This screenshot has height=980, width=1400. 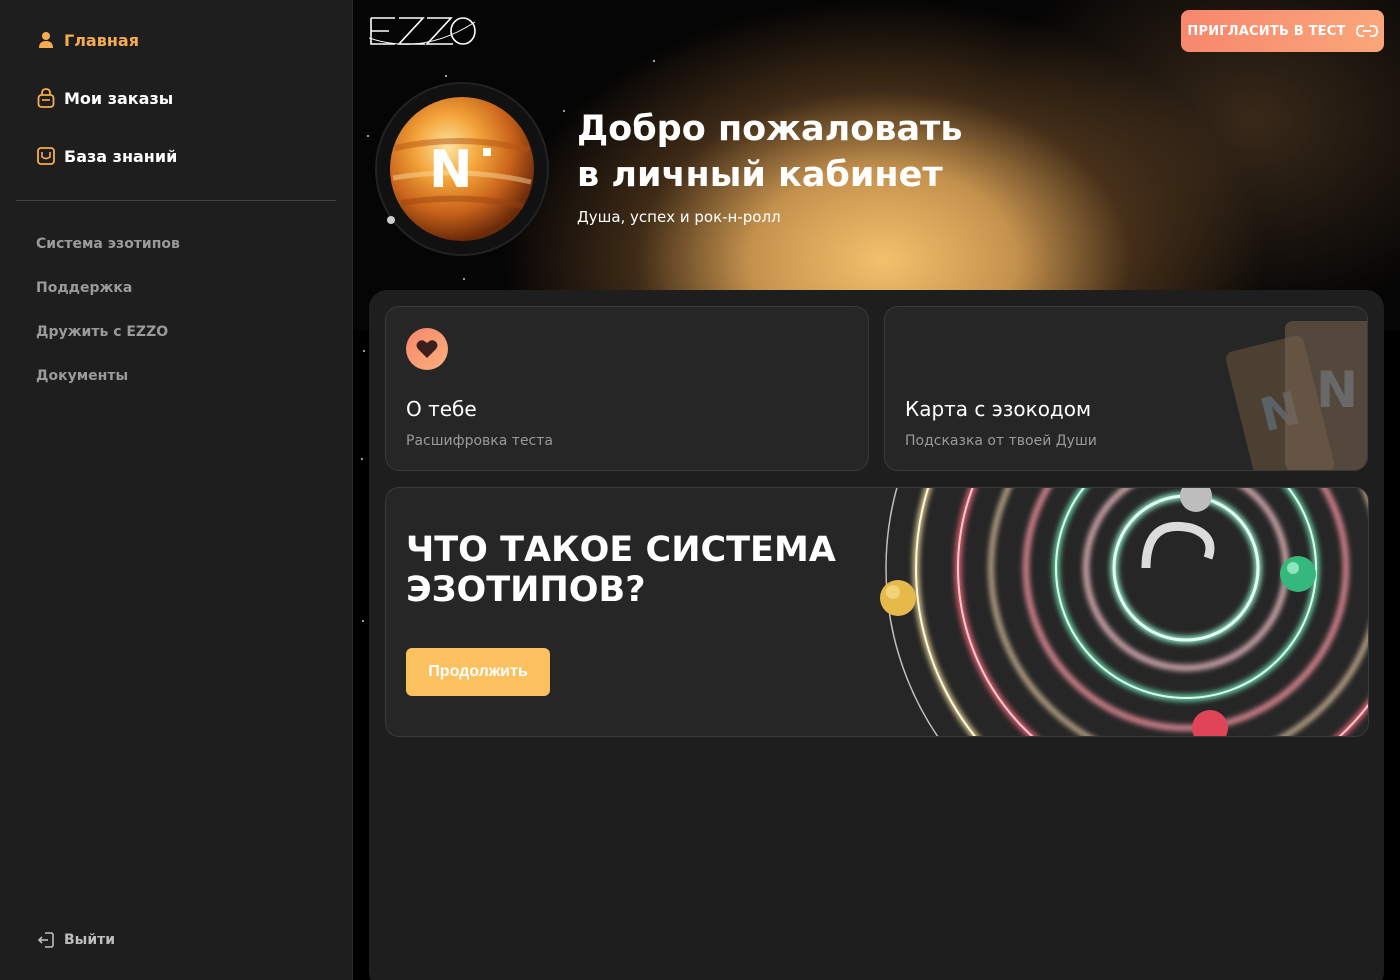 I want to click on sidebar-item-home: Главная, so click(x=106, y=40).